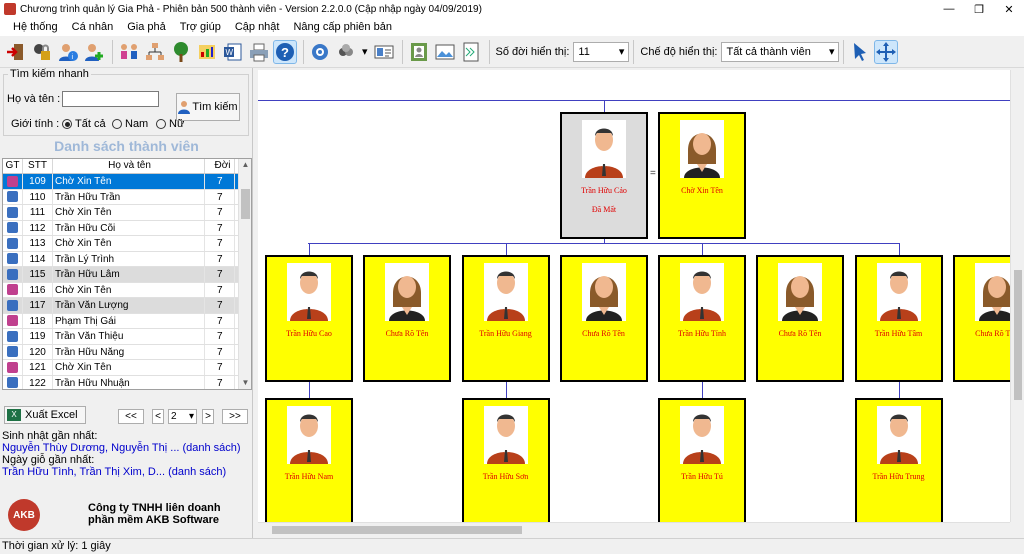  What do you see at coordinates (158, 416) in the screenshot?
I see `prev-page-button: <` at bounding box center [158, 416].